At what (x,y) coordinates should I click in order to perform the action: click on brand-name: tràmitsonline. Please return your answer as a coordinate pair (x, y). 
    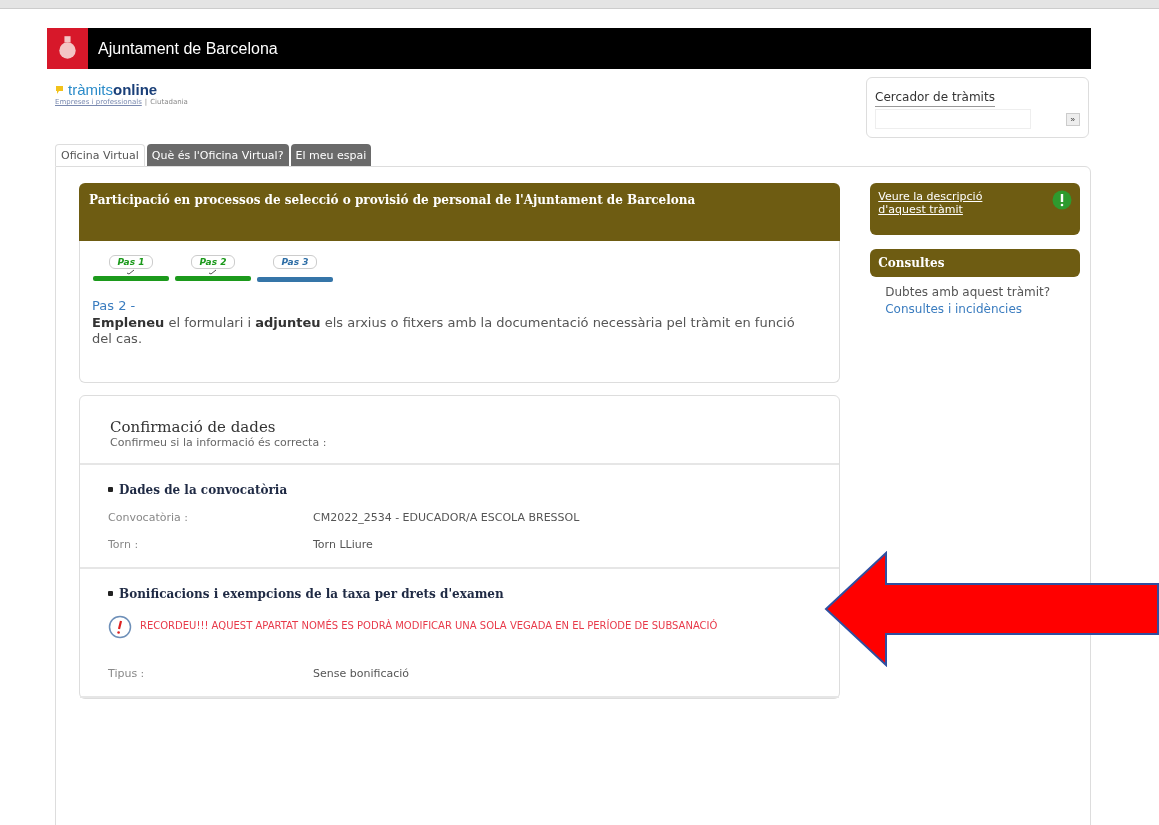
    Looking at the image, I should click on (113, 89).